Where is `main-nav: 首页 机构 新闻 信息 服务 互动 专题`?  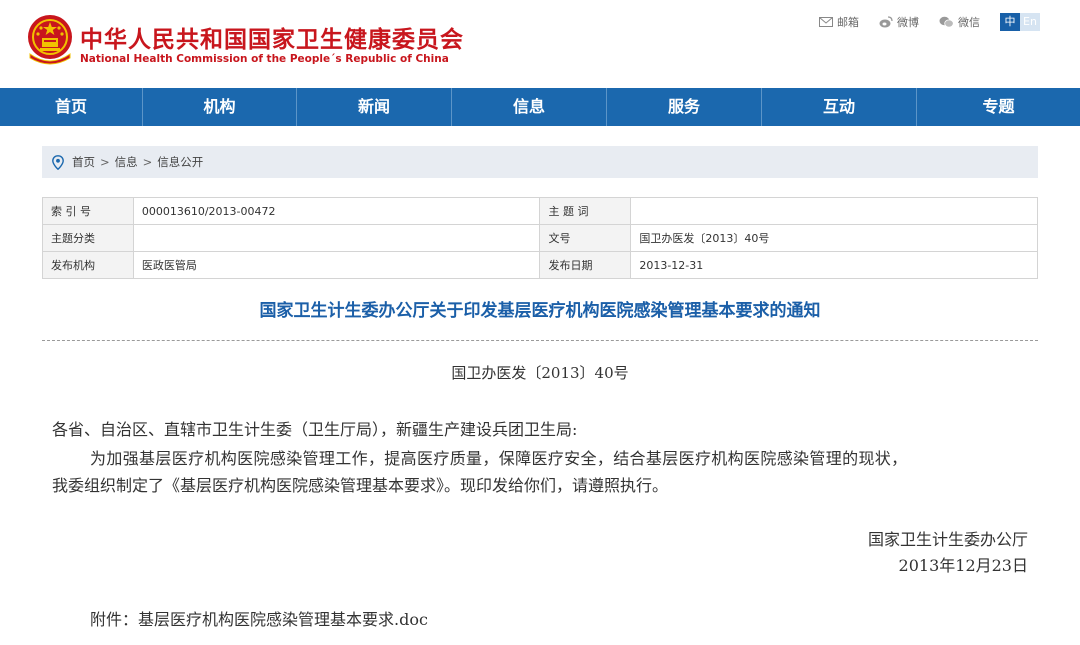 main-nav: 首页 机构 新闻 信息 服务 互动 专题 is located at coordinates (540, 107).